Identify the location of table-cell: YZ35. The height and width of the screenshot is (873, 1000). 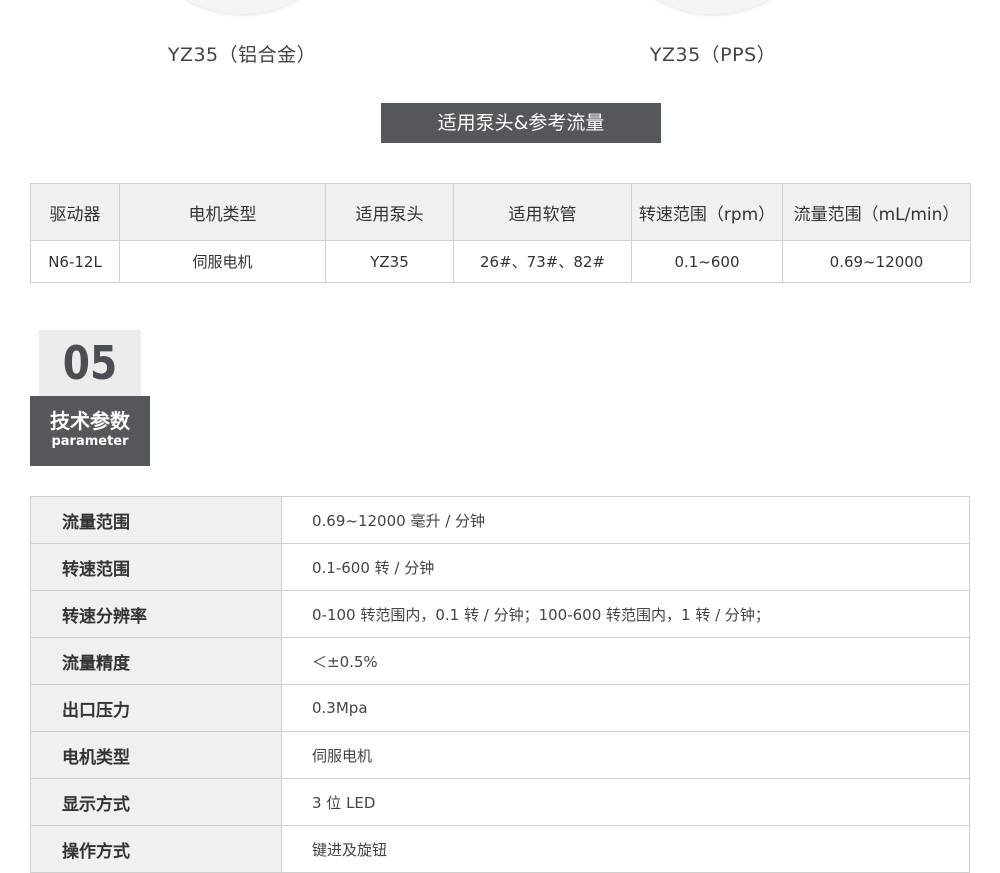
(389, 261).